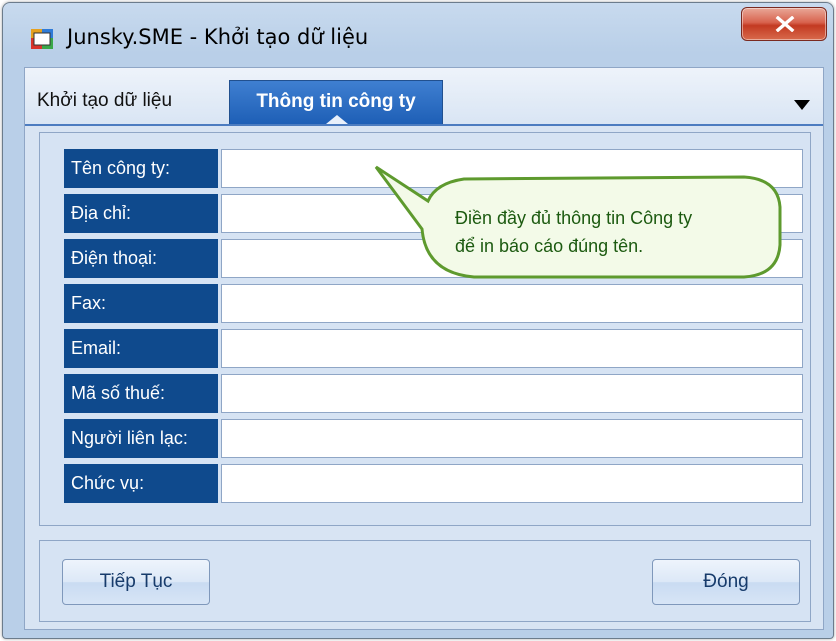 The width and height of the screenshot is (836, 641). What do you see at coordinates (141, 258) in the screenshot?
I see `field-label: Điện thoại:` at bounding box center [141, 258].